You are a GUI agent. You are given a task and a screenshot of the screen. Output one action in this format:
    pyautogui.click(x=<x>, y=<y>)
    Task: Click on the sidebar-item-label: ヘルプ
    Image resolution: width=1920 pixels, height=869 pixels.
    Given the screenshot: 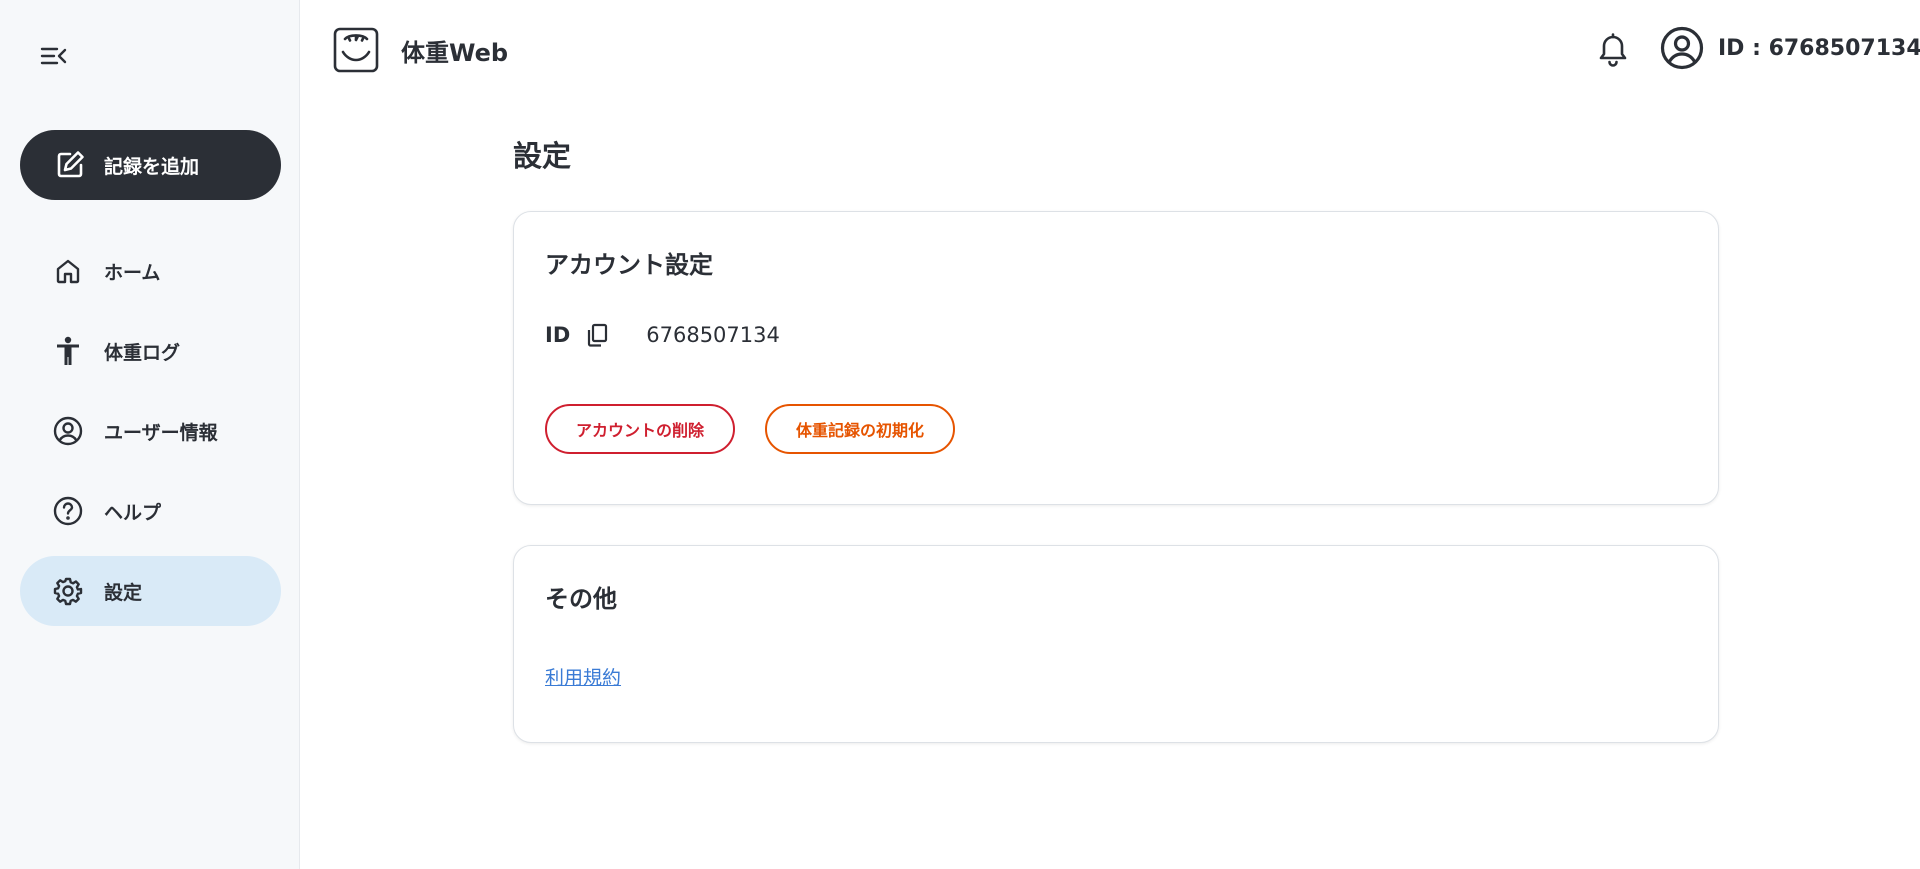 What is the action you would take?
    pyautogui.click(x=133, y=512)
    